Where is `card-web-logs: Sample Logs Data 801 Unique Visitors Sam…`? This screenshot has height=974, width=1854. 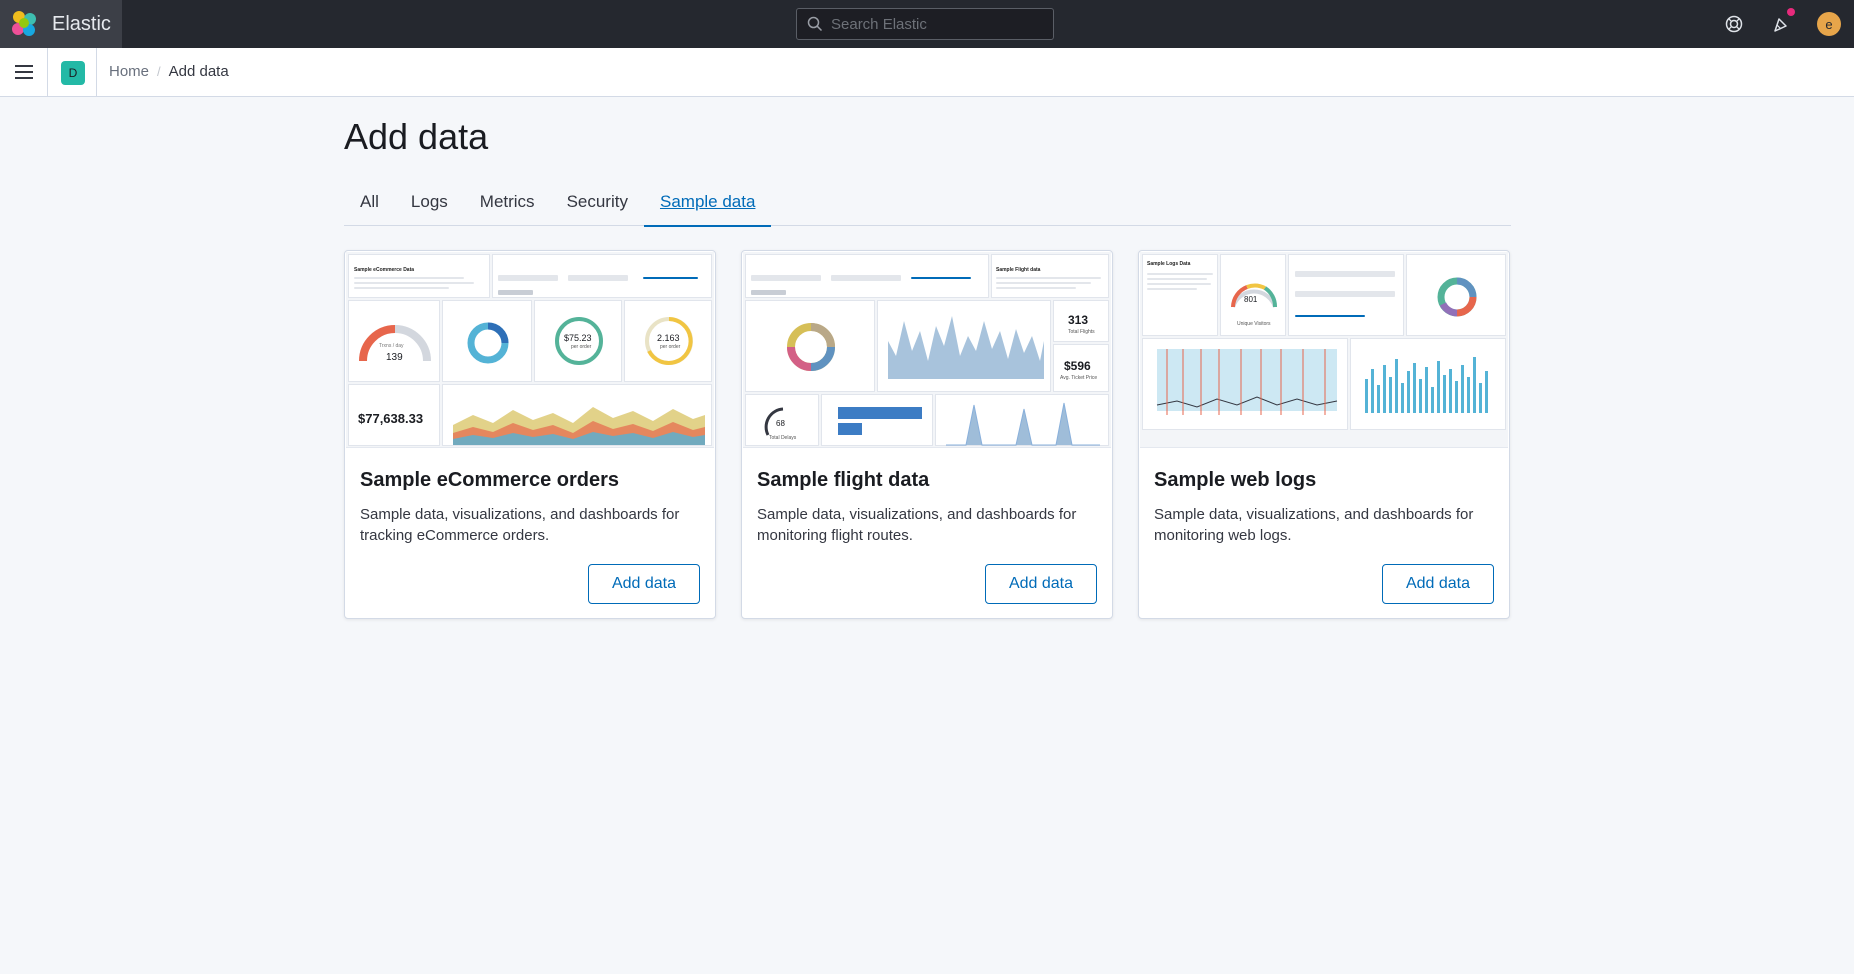 card-web-logs: Sample Logs Data 801 Unique Visitors Sam… is located at coordinates (1324, 434).